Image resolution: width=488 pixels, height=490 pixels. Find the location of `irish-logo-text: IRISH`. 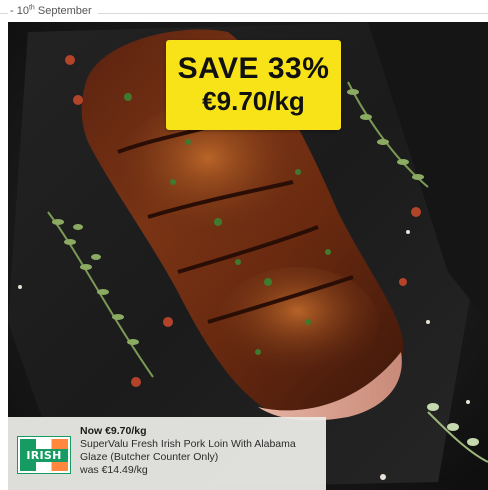

irish-logo-text: IRISH is located at coordinates (44, 455).